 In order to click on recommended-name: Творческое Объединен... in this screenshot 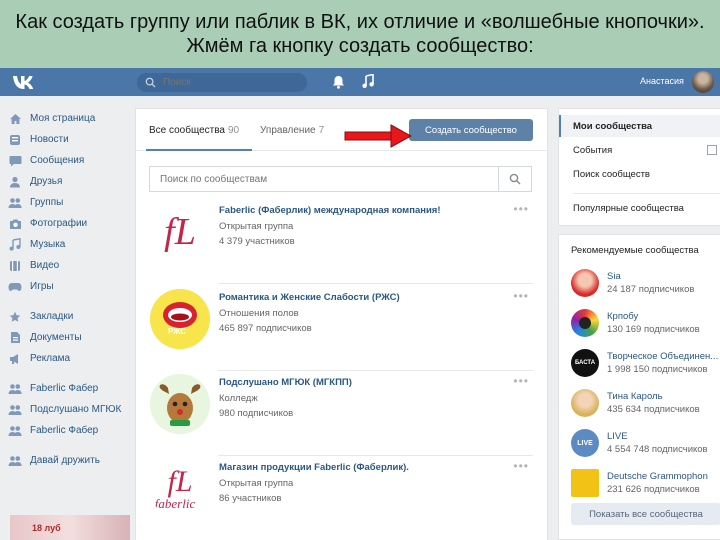, I will do `click(662, 356)`.